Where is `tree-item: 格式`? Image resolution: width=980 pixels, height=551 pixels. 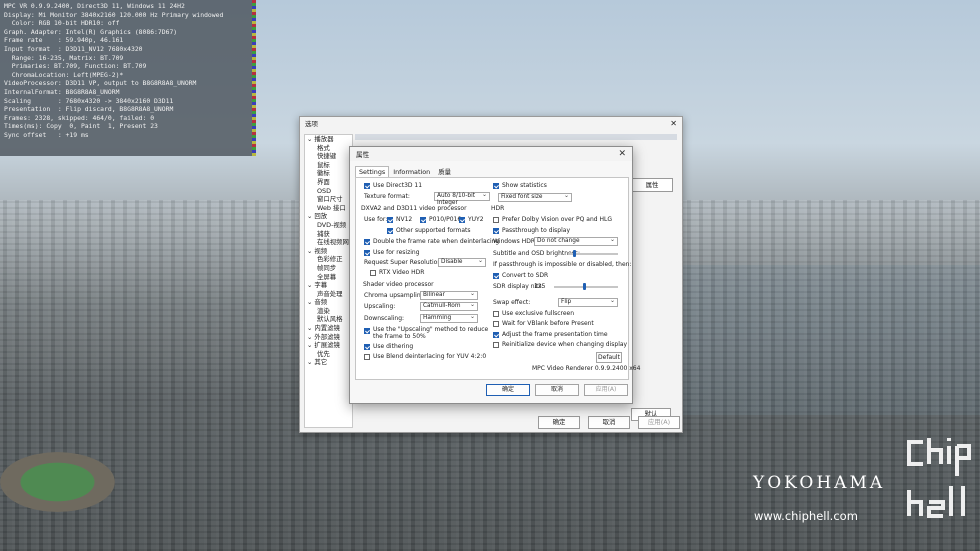
tree-item: 格式 is located at coordinates (328, 148).